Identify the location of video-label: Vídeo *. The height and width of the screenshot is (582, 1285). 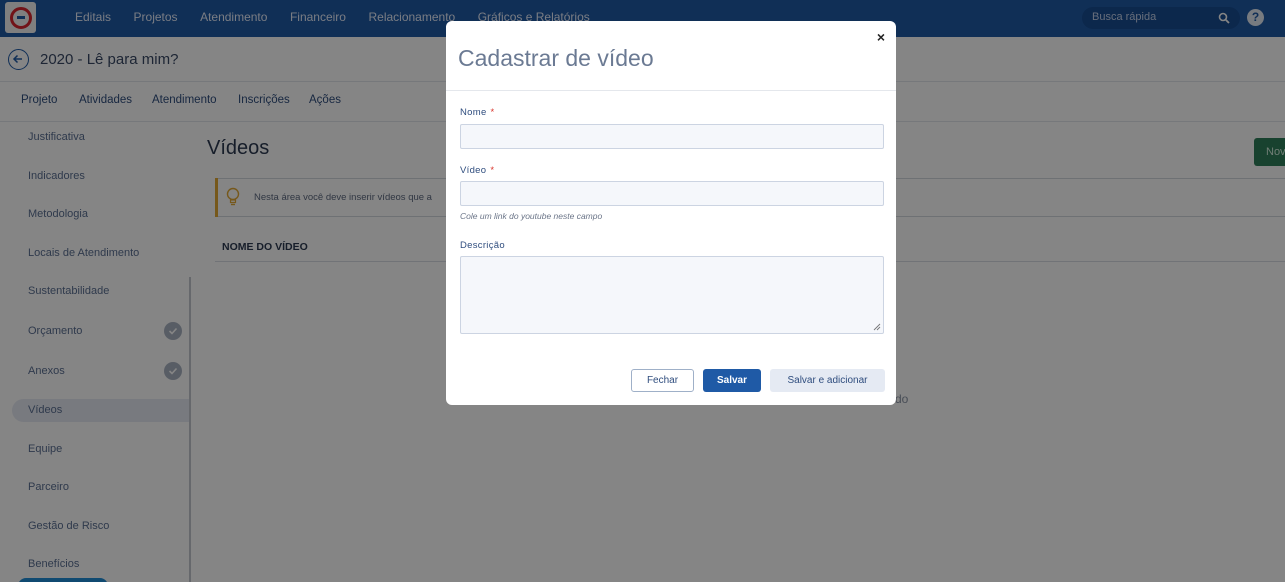
(477, 170).